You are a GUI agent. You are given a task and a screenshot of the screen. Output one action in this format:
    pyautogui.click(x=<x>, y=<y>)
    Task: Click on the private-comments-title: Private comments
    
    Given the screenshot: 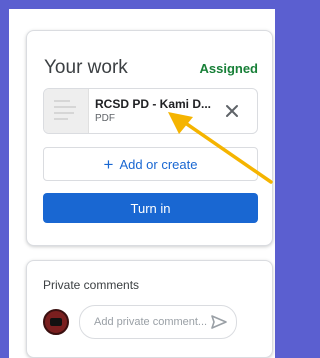 What is the action you would take?
    pyautogui.click(x=91, y=285)
    